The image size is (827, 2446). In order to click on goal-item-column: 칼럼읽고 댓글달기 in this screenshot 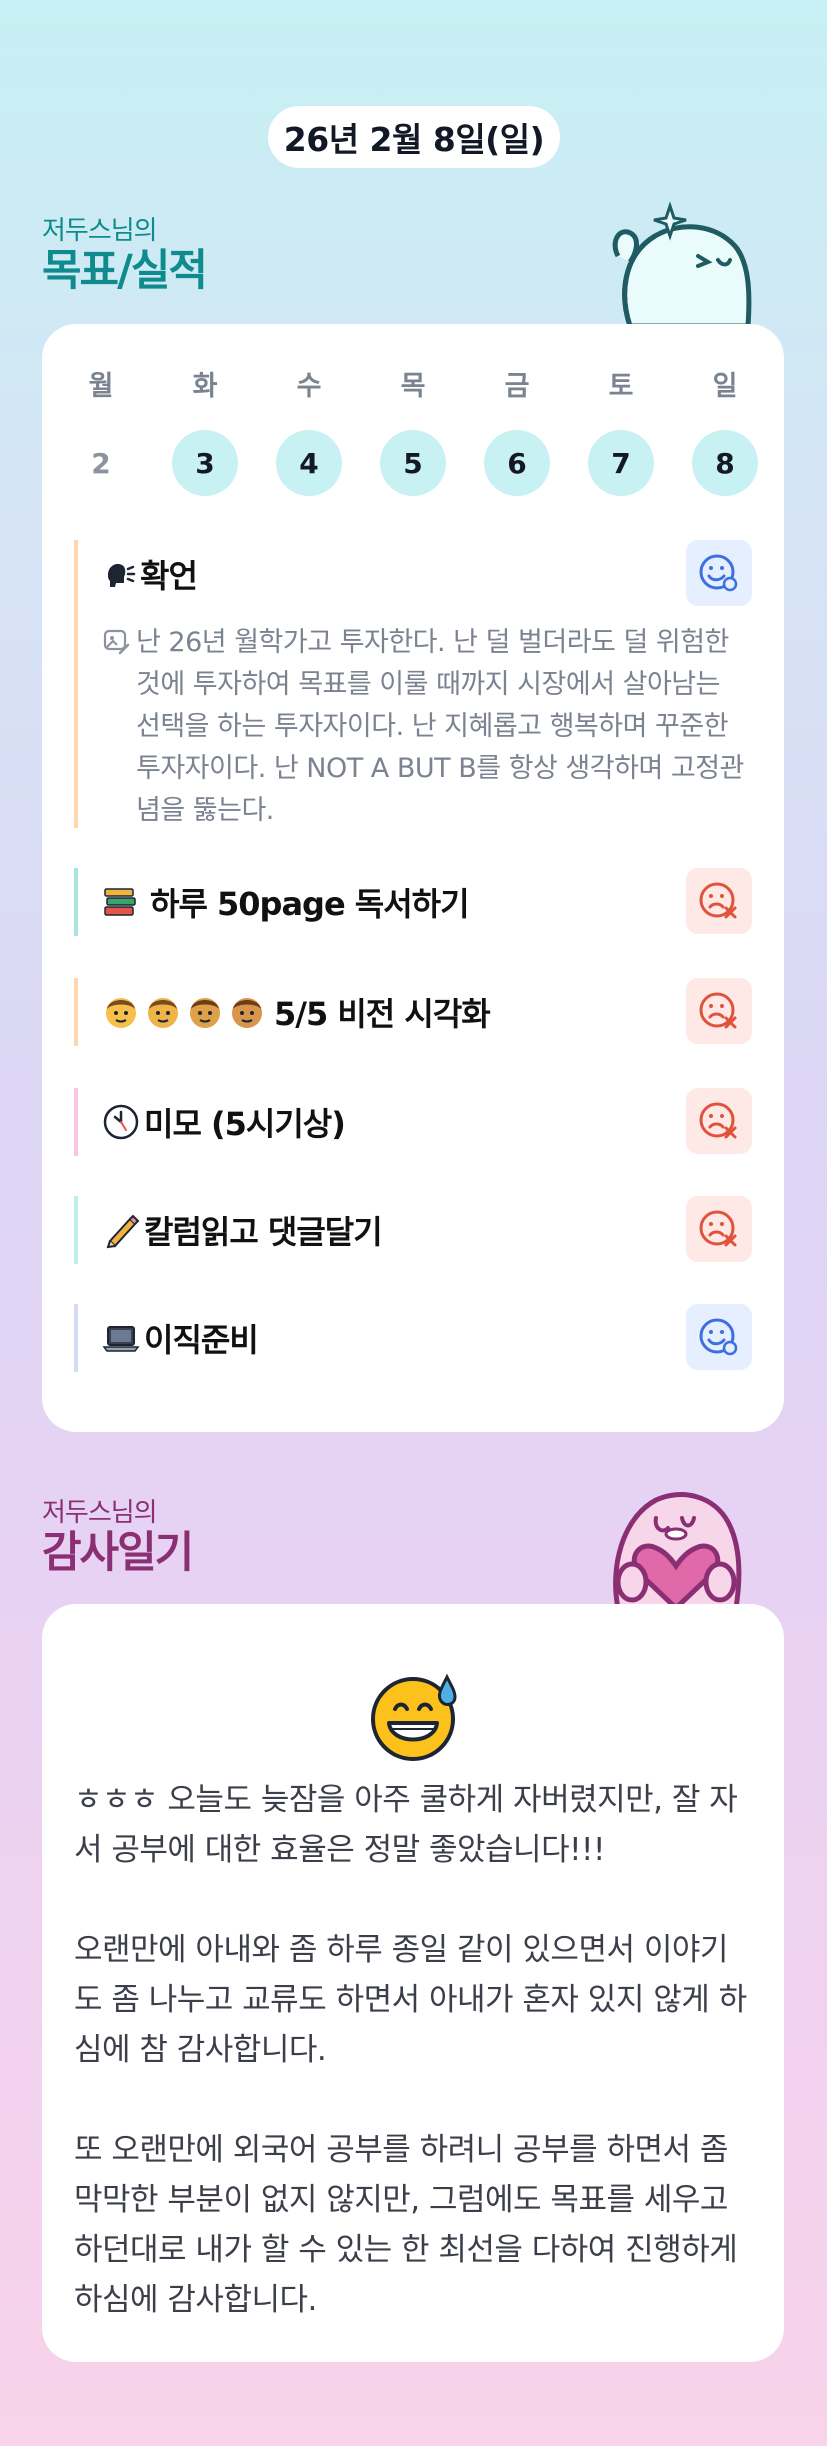, I will do `click(413, 1230)`.